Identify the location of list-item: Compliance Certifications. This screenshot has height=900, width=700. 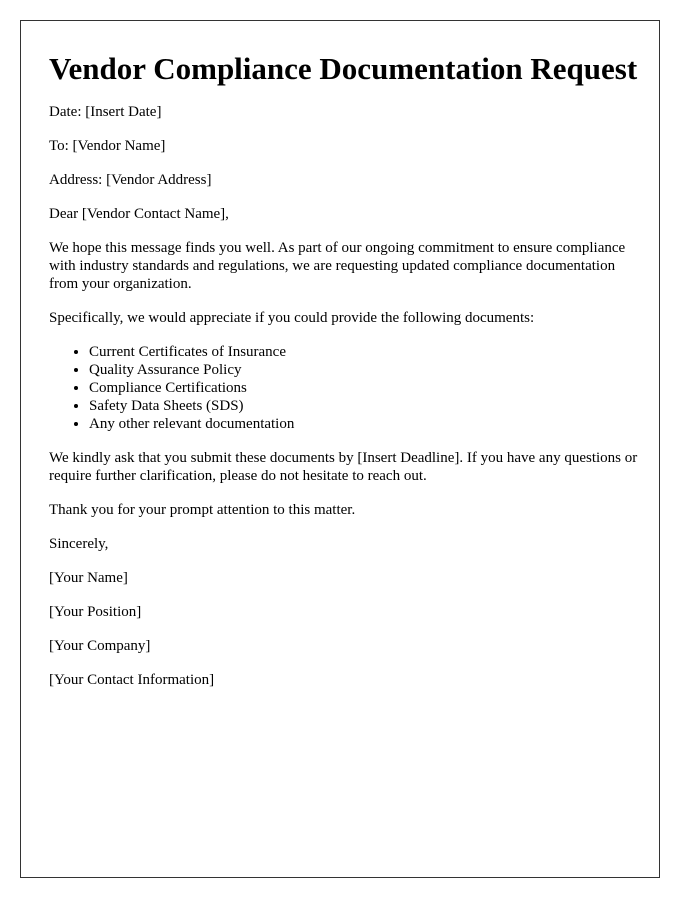
(364, 388).